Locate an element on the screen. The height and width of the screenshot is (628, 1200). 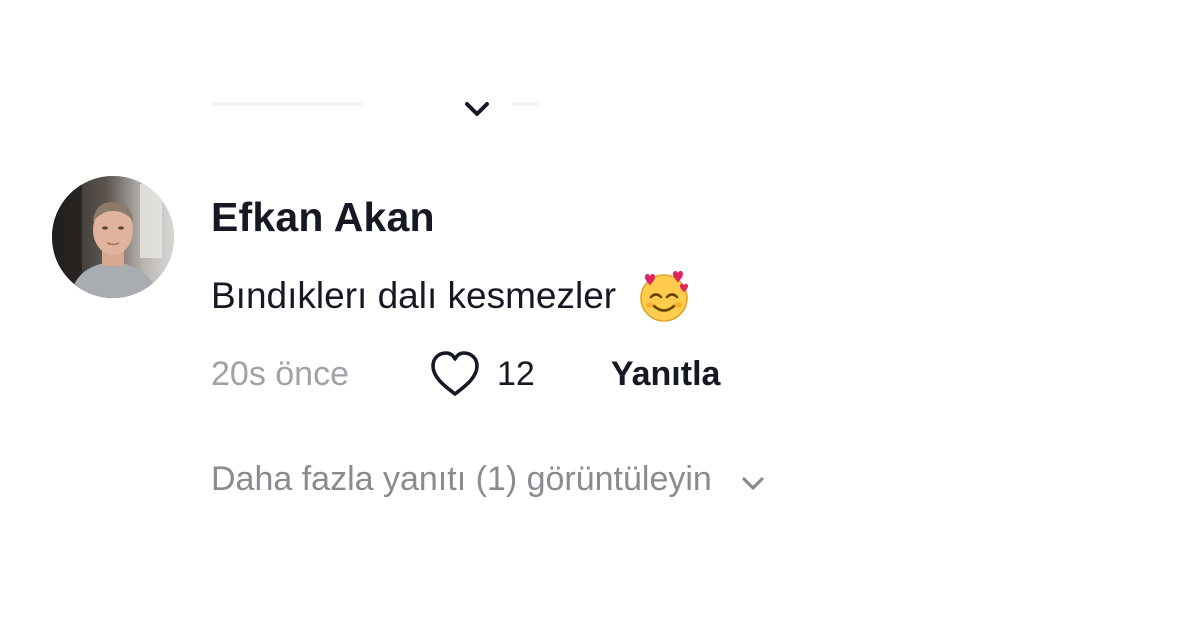
view-more-replies-button: Daha fazla yanıtı (1) görüntüleyin is located at coordinates (490, 479).